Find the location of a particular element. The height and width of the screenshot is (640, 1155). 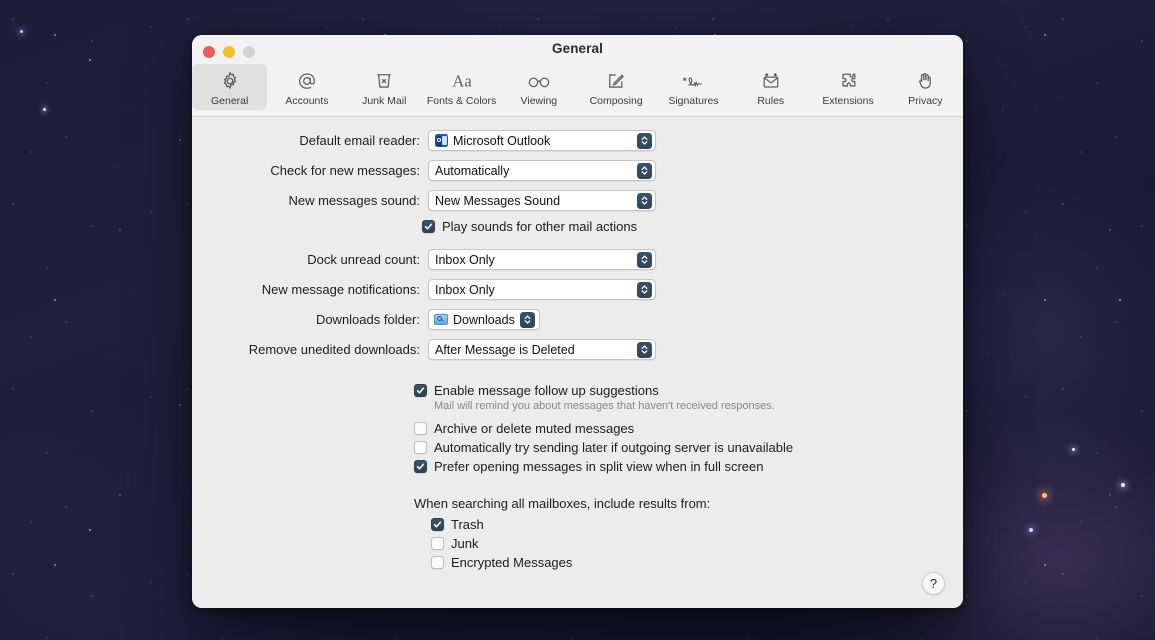

setting-row-dock-unread-count: Dock unread count: Inbox Only is located at coordinates (577, 259).